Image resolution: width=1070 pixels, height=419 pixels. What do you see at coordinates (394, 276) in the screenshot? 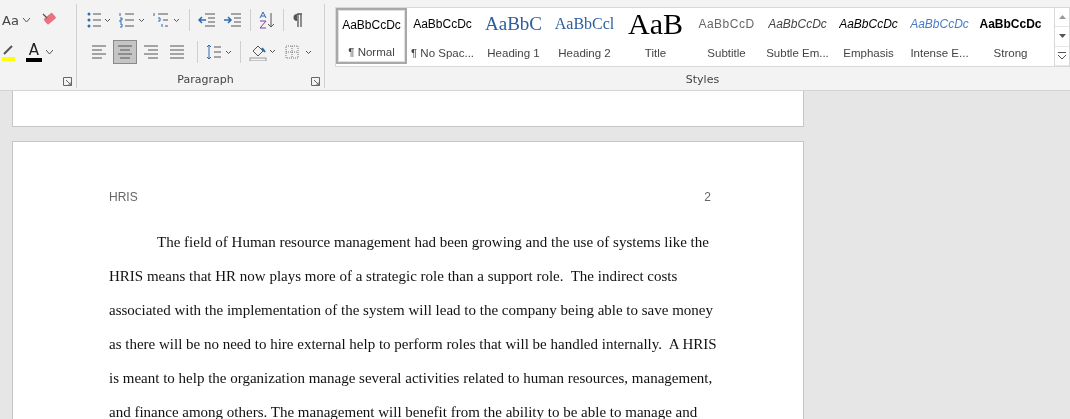
I see `text-line: HRIS means that HR now plays more of a strategic role than a support role. The indirect costs` at bounding box center [394, 276].